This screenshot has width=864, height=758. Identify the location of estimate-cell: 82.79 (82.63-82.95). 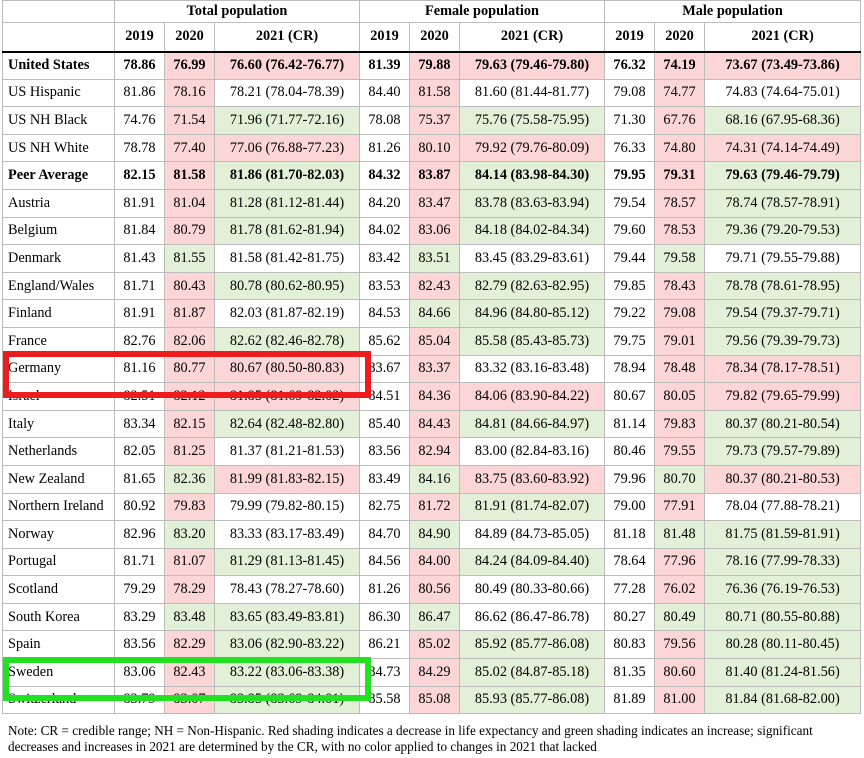
(532, 286).